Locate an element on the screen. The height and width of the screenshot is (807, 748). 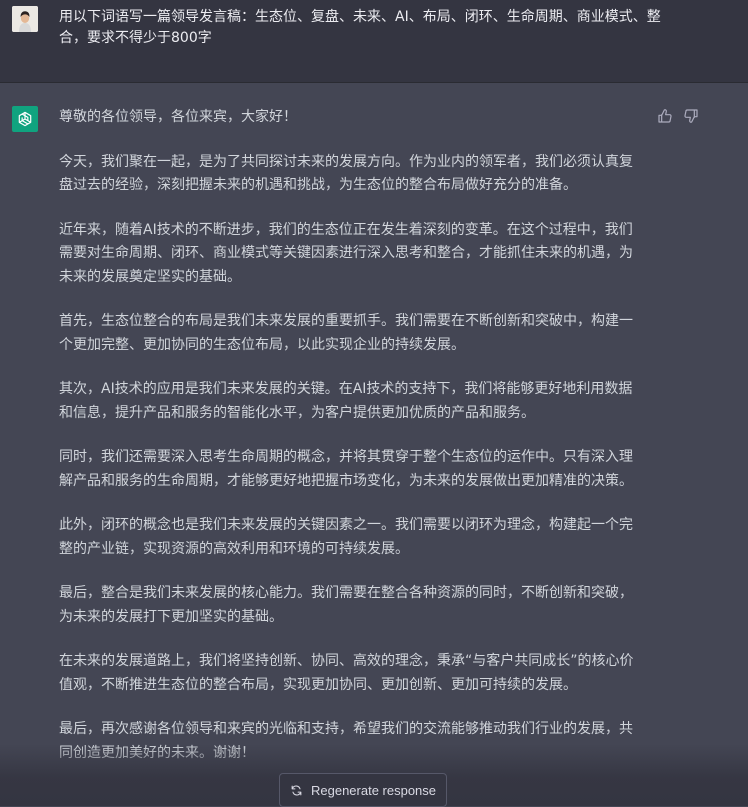
answer-paragraph: 尊敬的各位领导，各位来宾，大家好！ is located at coordinates (178, 117).